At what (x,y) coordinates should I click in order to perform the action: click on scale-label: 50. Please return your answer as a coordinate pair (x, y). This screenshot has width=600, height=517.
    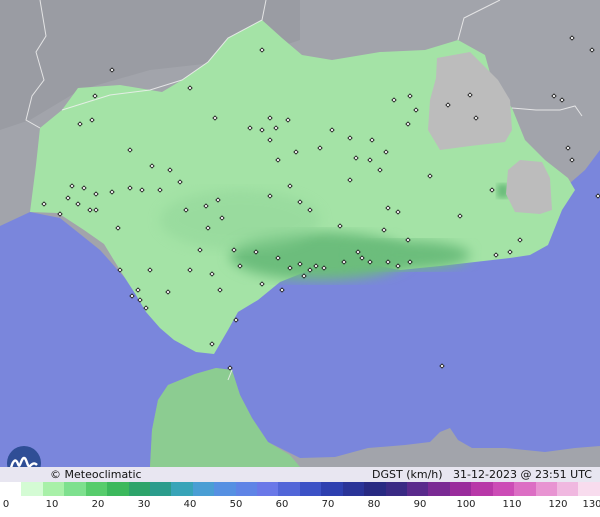
    Looking at the image, I should click on (236, 504).